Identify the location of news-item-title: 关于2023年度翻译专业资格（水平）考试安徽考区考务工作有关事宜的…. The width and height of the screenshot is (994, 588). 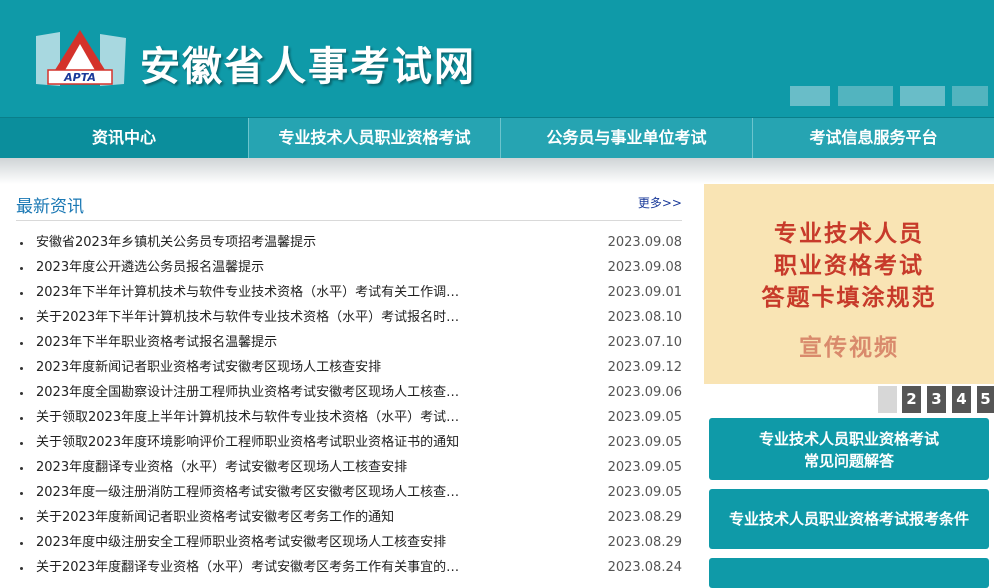
(271, 567).